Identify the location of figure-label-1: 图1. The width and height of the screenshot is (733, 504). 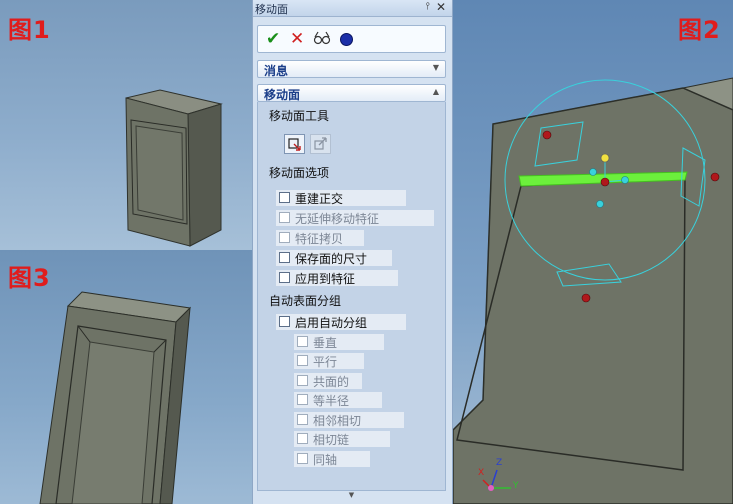
(29, 30).